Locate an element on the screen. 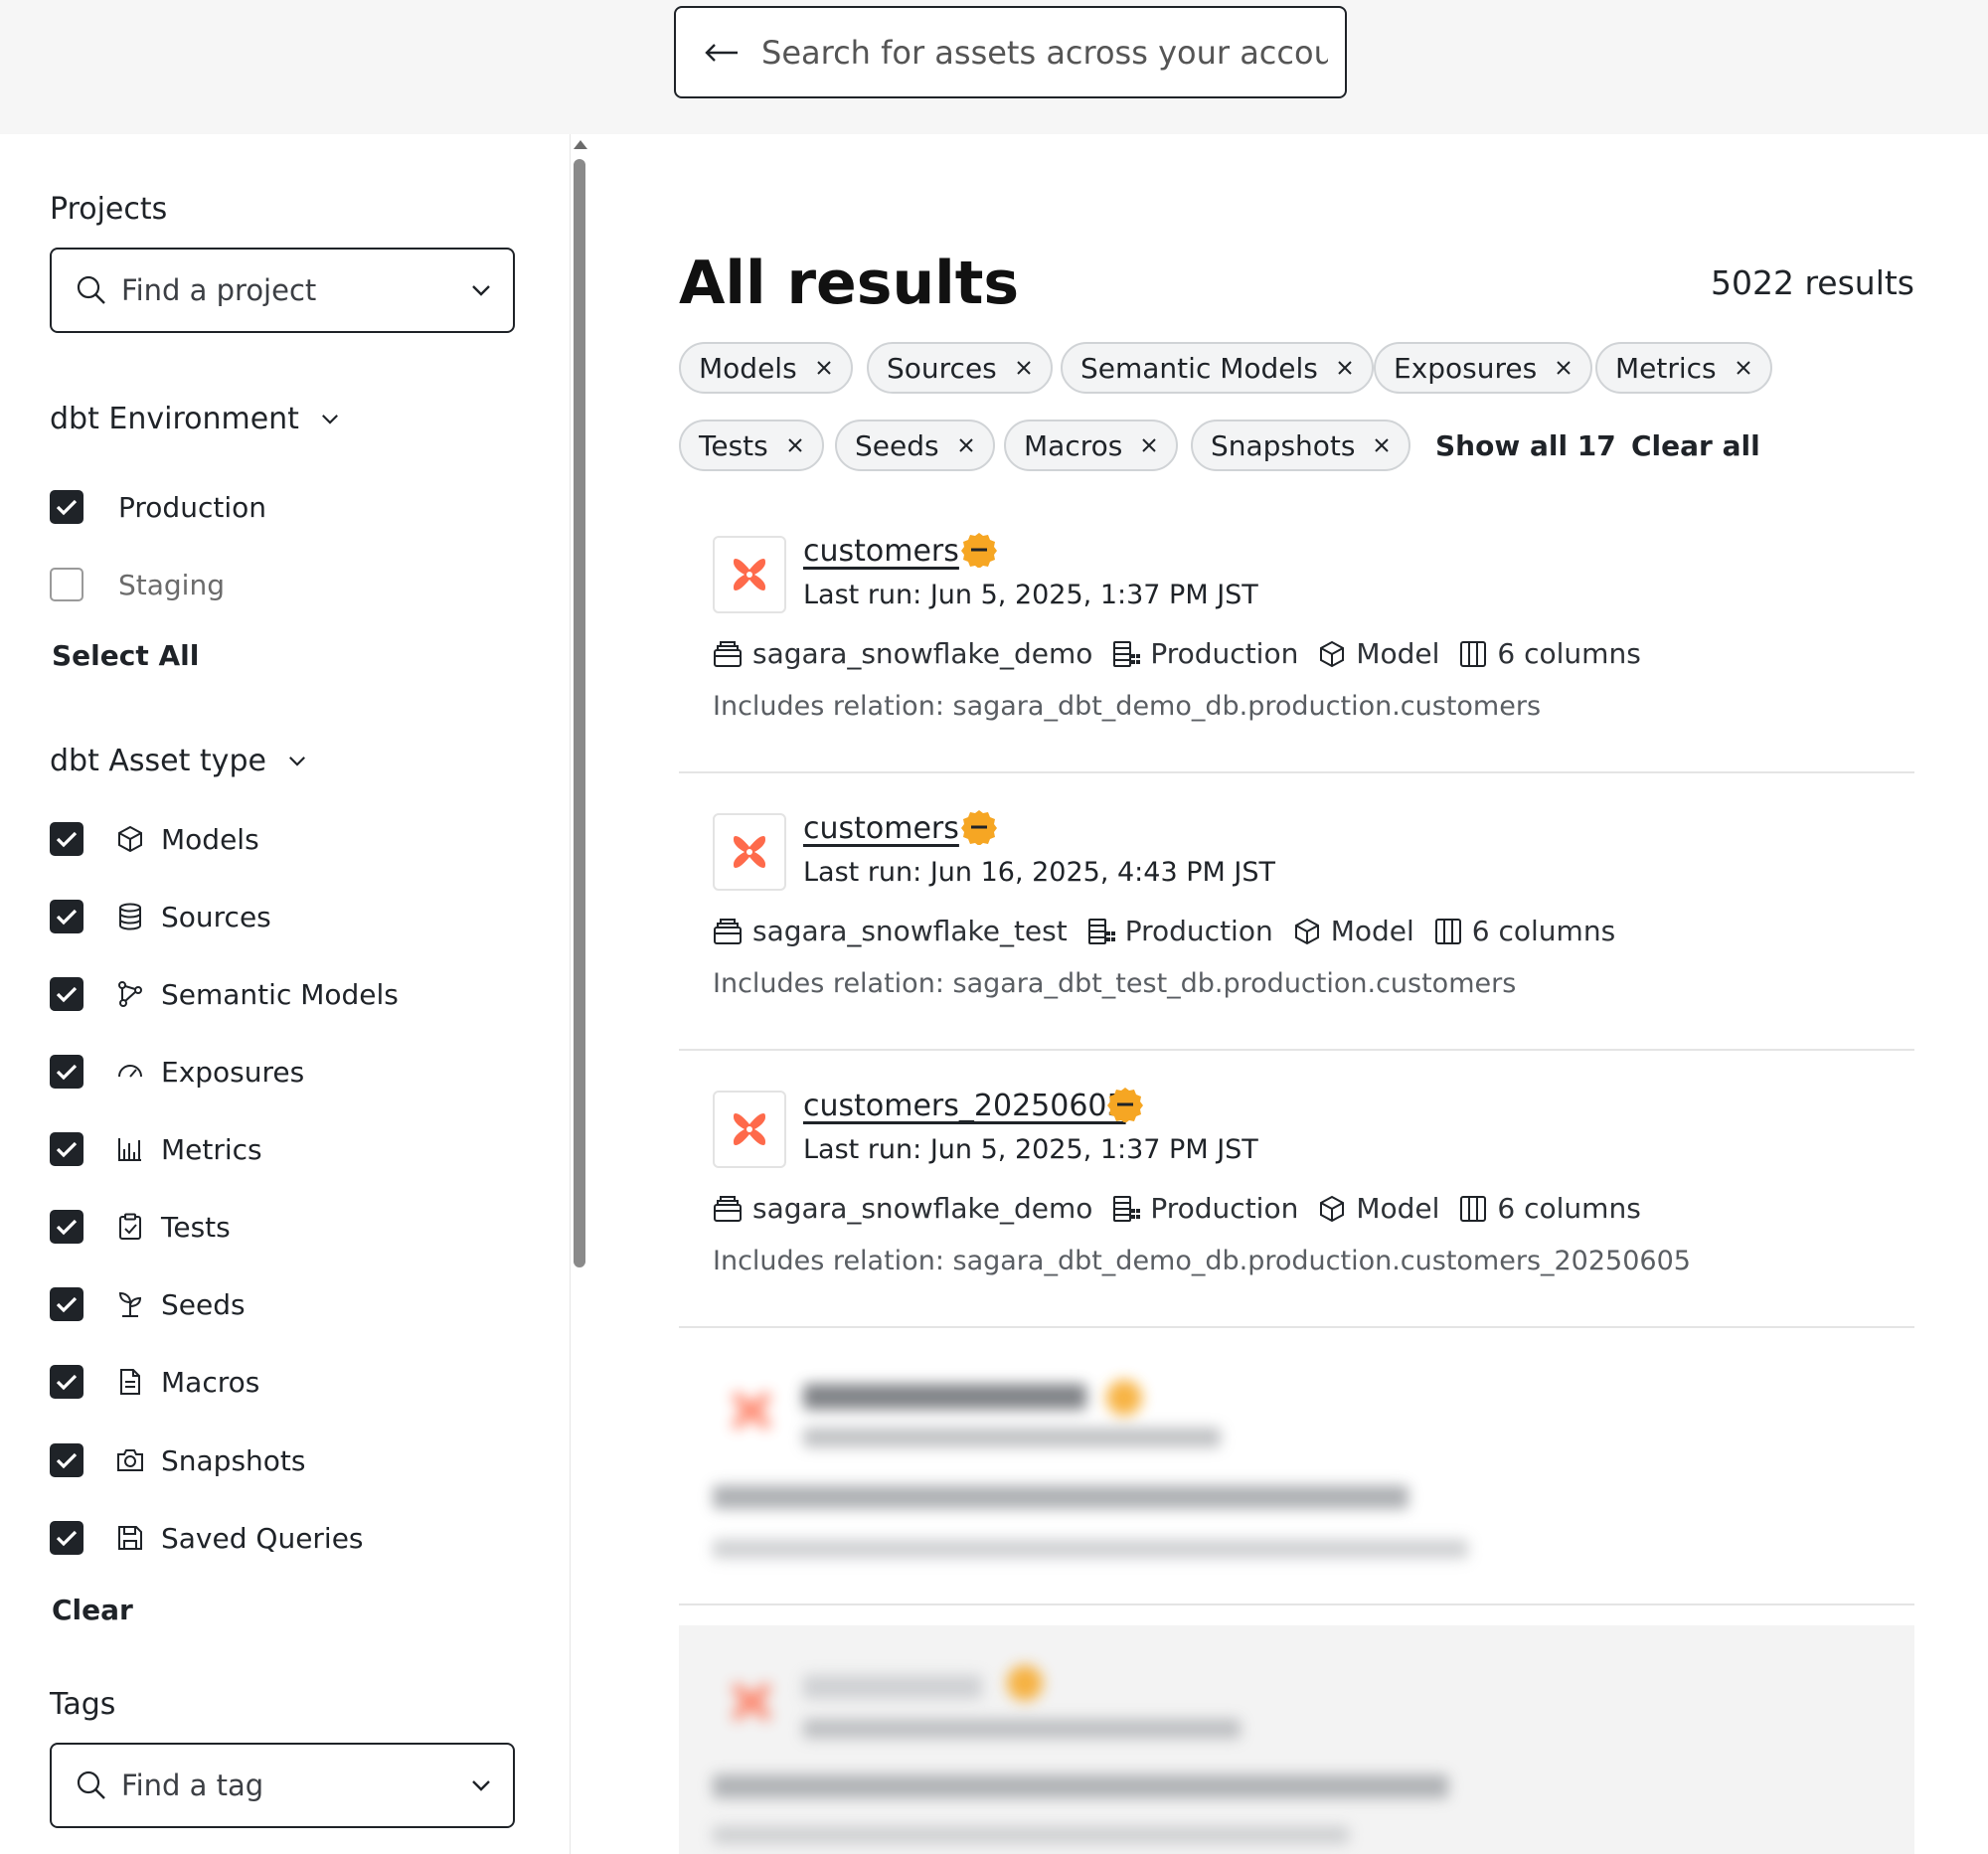 Image resolution: width=1988 pixels, height=1854 pixels. last-run-text: Last run: Jun 16, 2025, 4:43 PM JST is located at coordinates (1039, 872).